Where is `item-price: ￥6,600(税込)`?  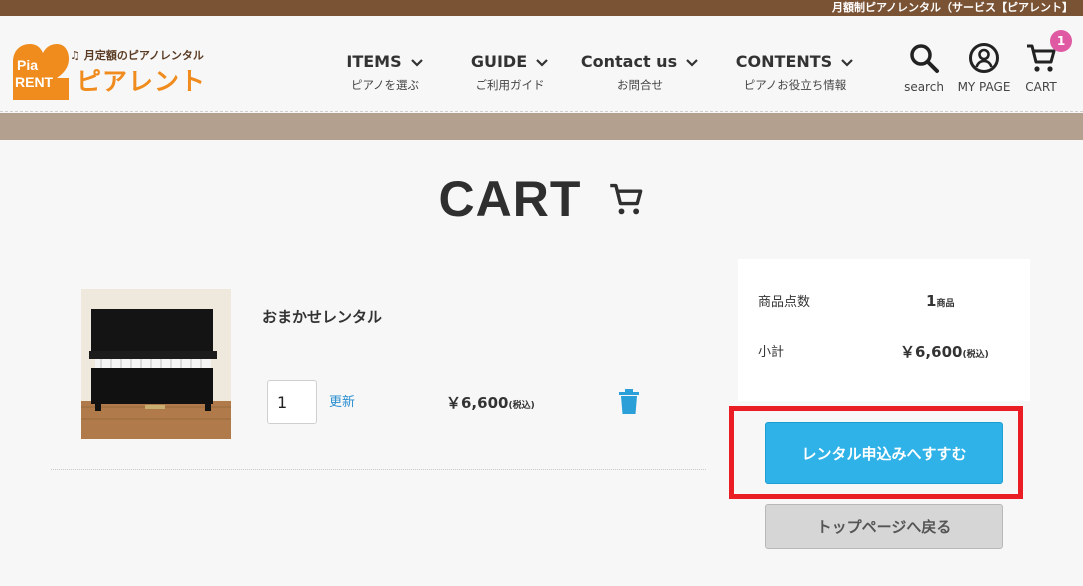
item-price: ￥6,600(税込) is located at coordinates (490, 402).